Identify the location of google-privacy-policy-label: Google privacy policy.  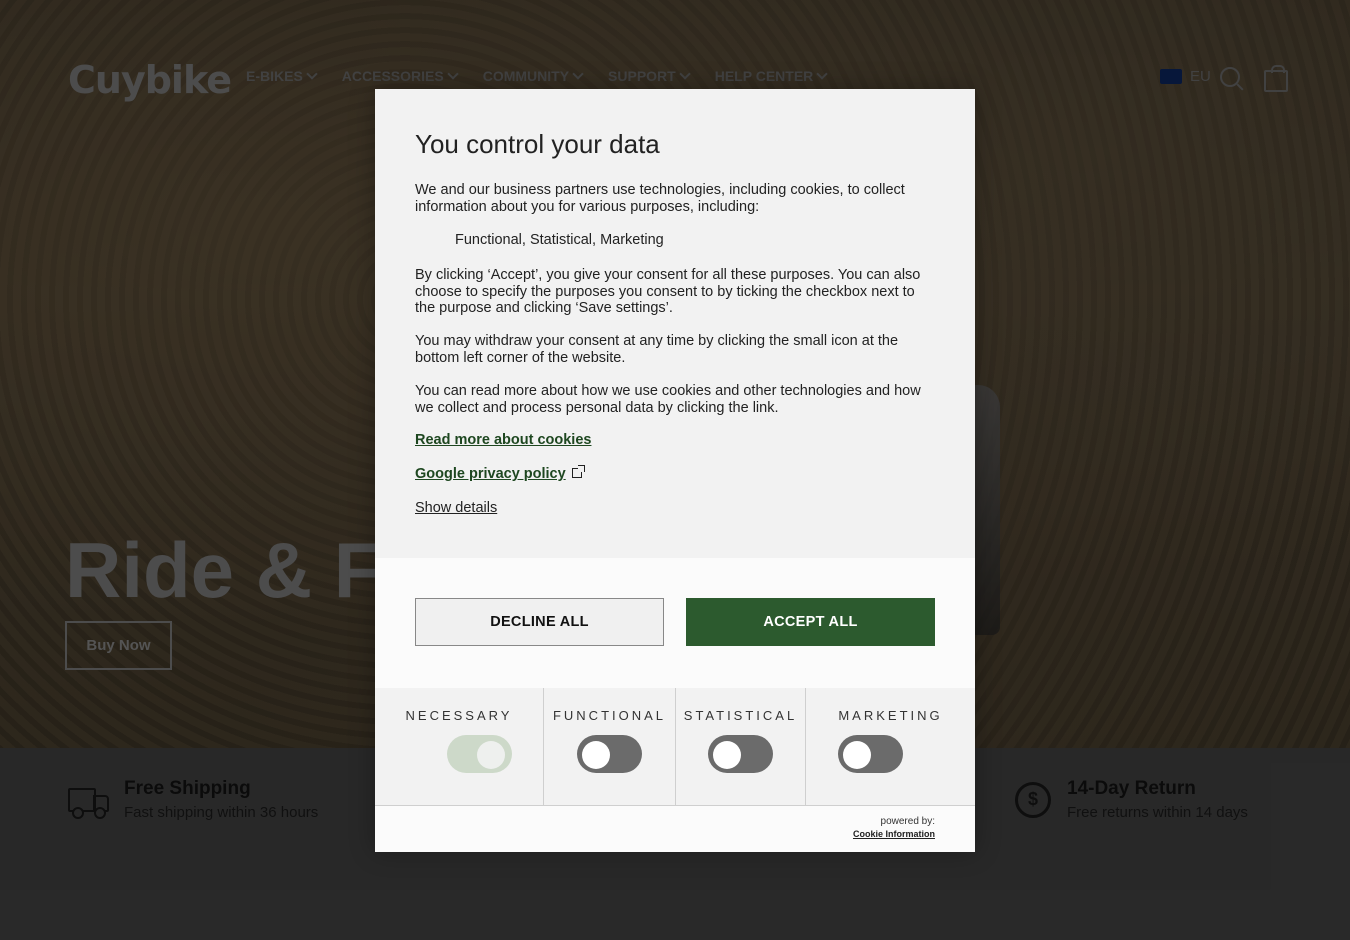
(490, 474).